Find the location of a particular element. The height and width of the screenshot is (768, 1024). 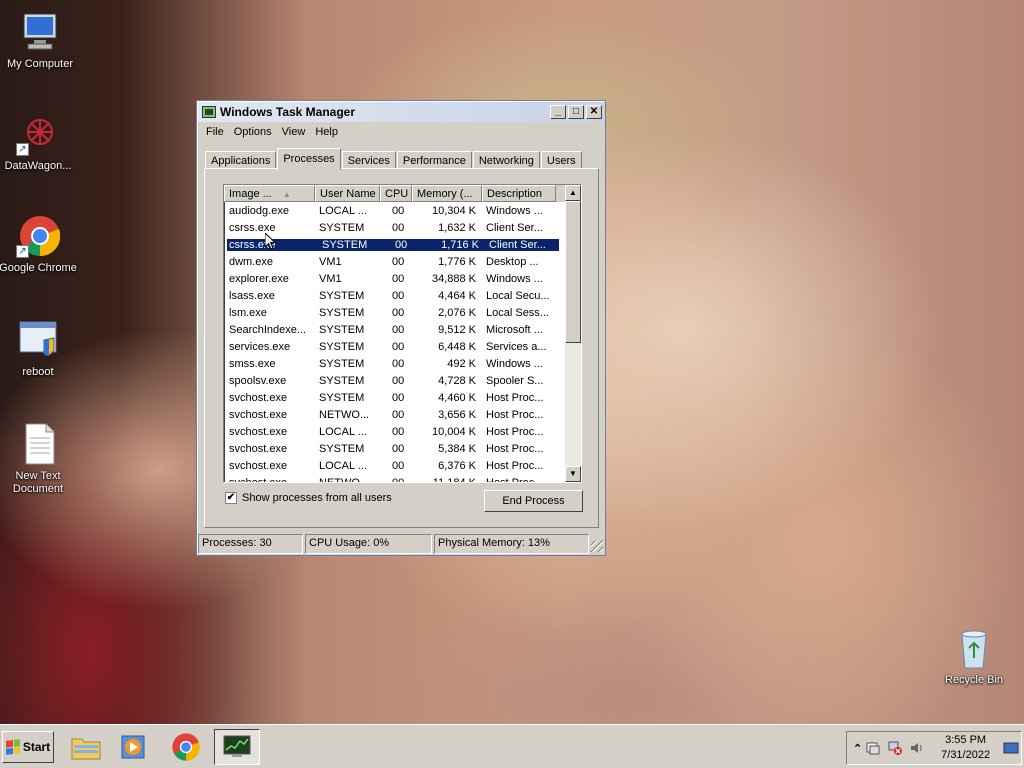

process-memory: 2,076 K is located at coordinates (457, 312).